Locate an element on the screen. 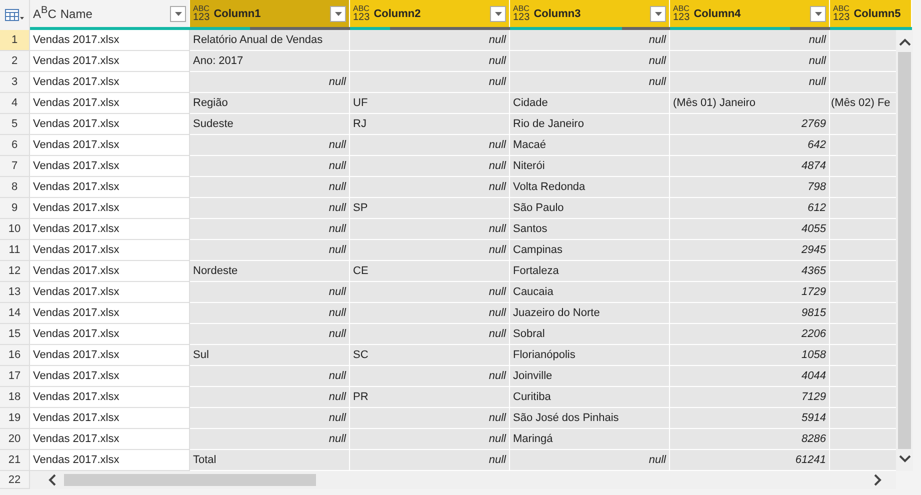 The image size is (921, 495). table-cell: Região is located at coordinates (270, 103).